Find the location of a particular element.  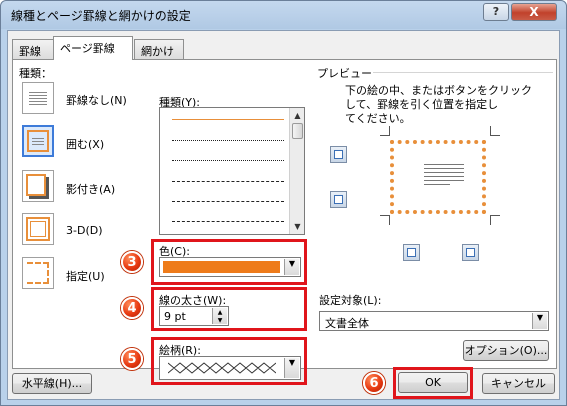

setting-shadow-icon is located at coordinates (38, 186).